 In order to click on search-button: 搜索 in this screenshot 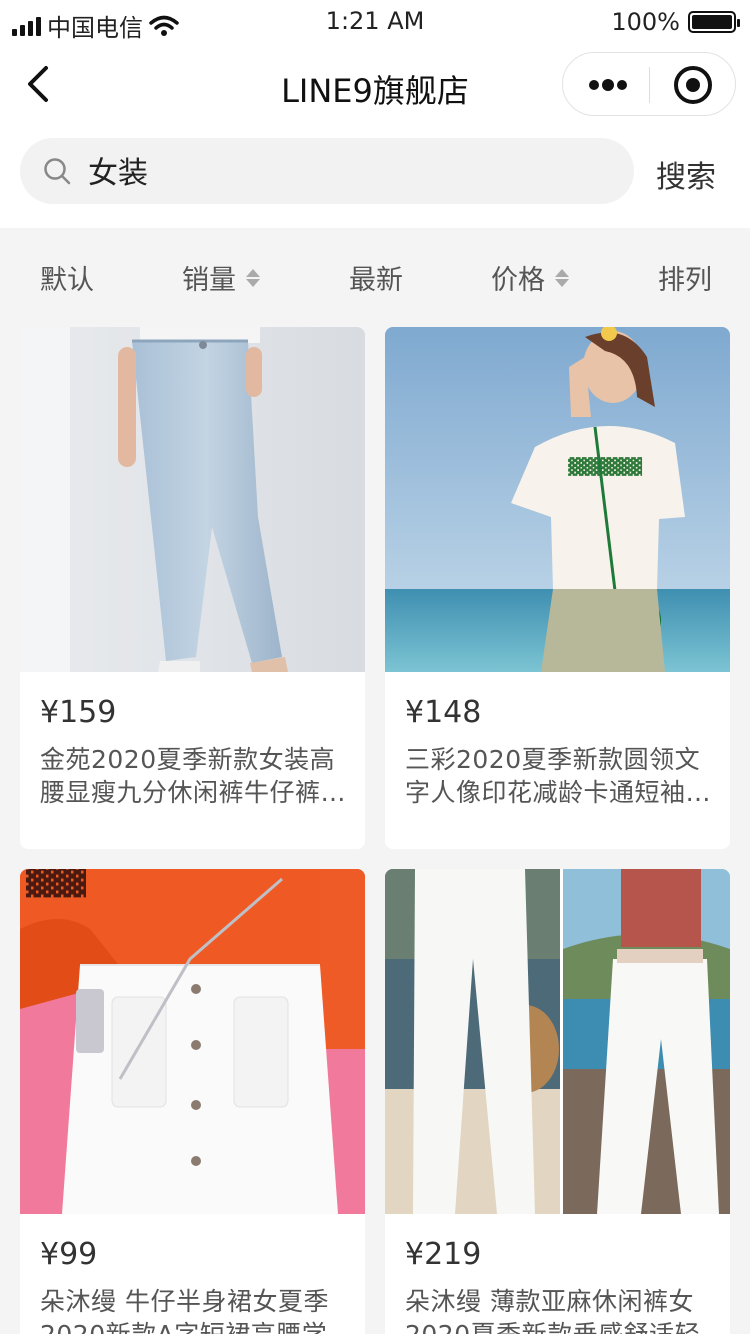, I will do `click(686, 174)`.